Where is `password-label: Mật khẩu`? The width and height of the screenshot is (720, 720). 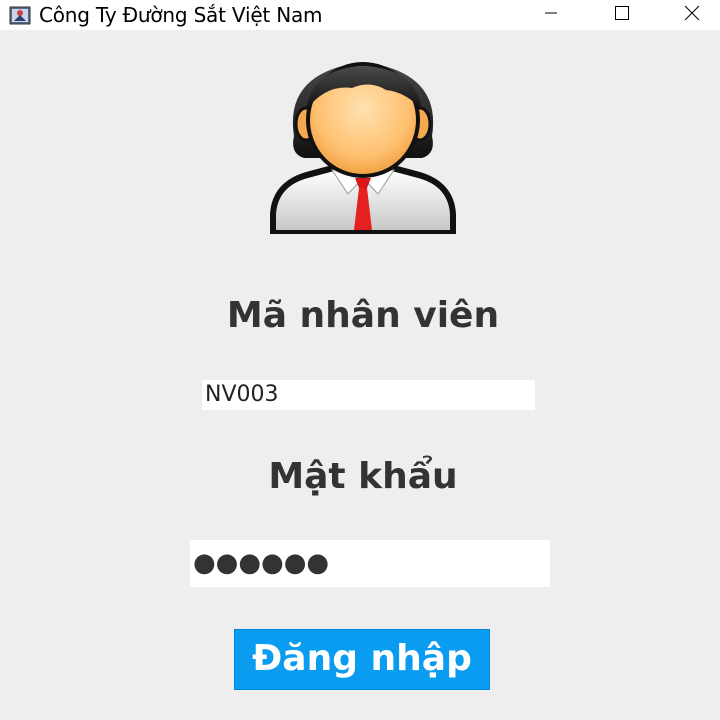 password-label: Mật khẩu is located at coordinates (363, 476).